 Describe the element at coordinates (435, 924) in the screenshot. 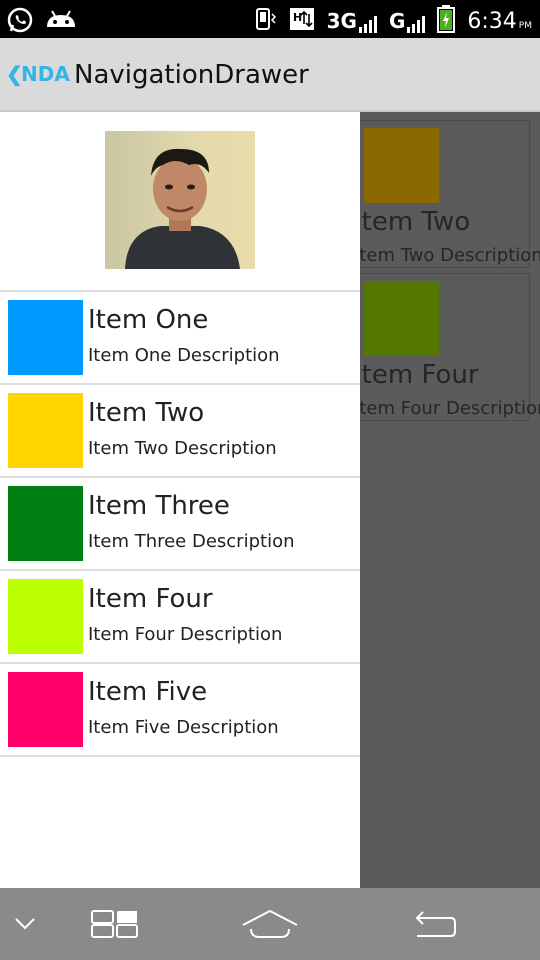

I see `back-icon` at that location.